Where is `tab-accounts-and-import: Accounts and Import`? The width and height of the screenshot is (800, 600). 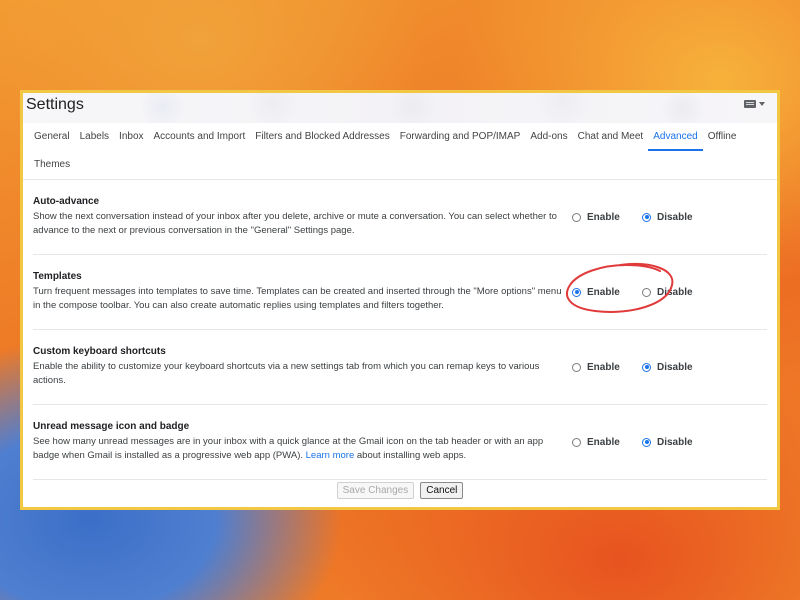
tab-accounts-and-import: Accounts and Import is located at coordinates (200, 137).